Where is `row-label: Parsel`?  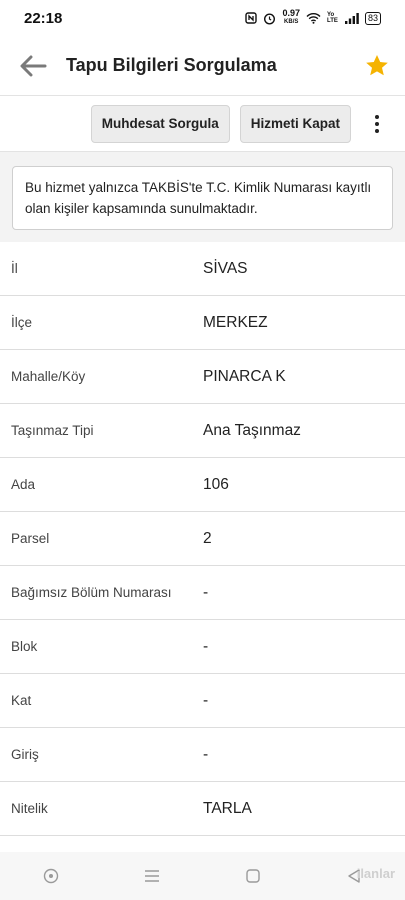
row-label: Parsel is located at coordinates (30, 538).